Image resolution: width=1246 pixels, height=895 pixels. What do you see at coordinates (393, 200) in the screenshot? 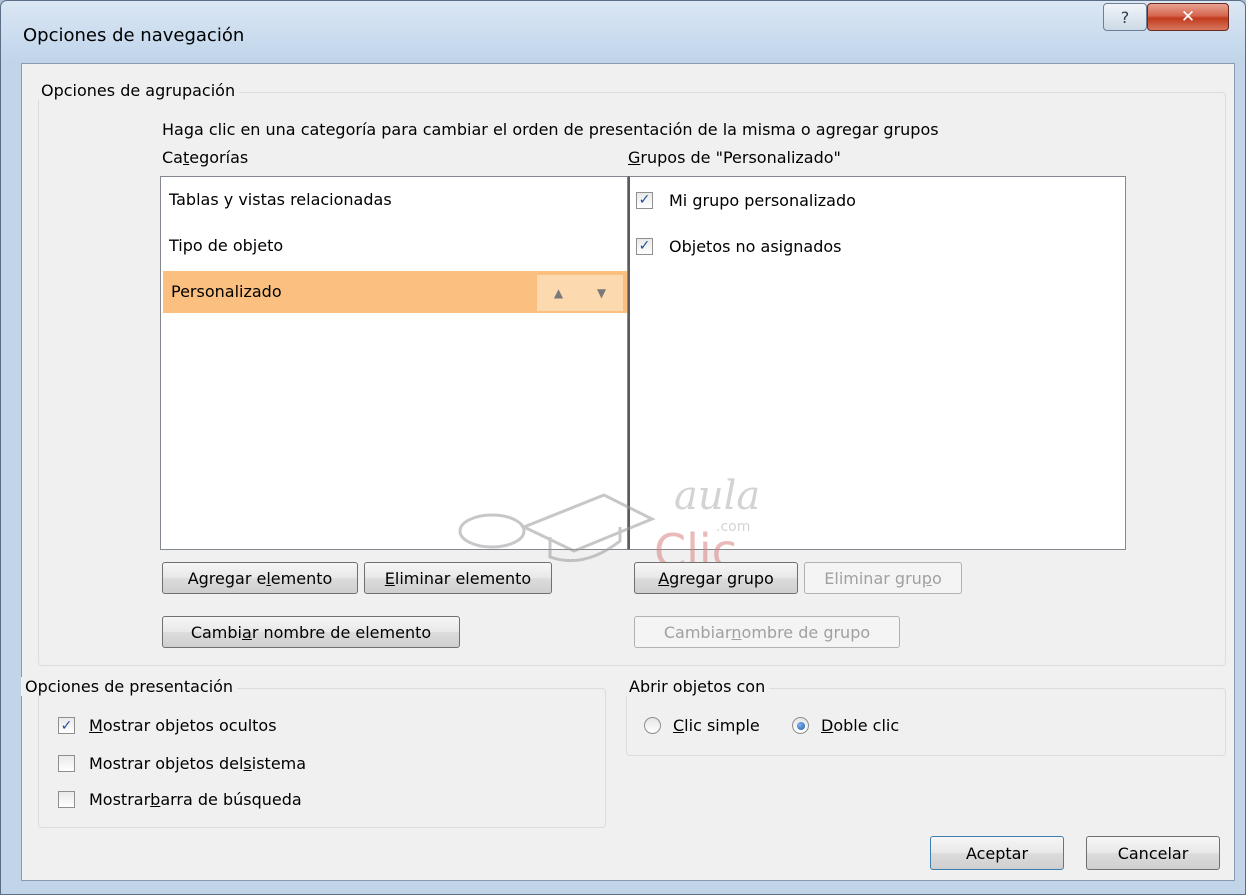
I see `category-item: Tablas y vistas relacionadas` at bounding box center [393, 200].